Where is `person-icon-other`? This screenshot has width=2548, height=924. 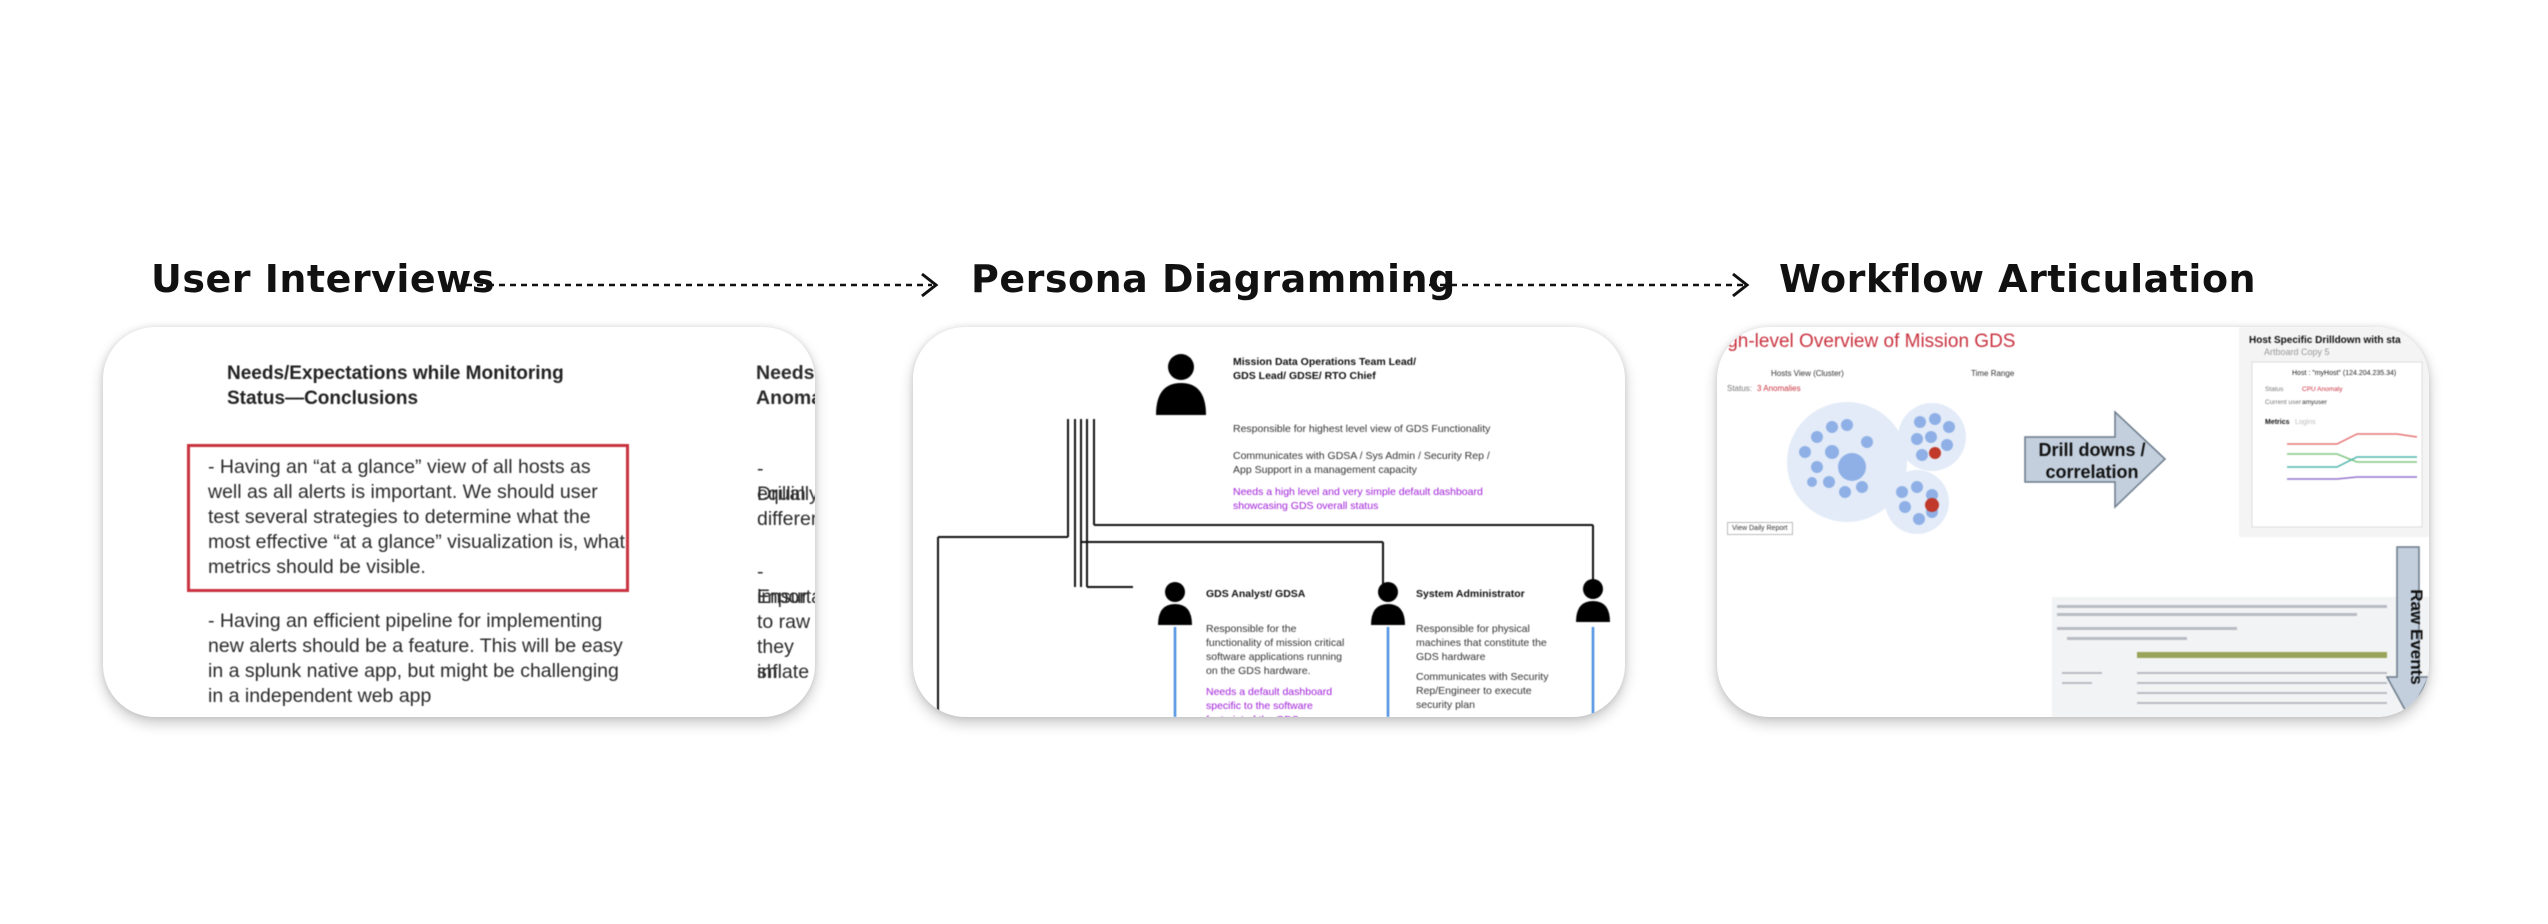
person-icon-other is located at coordinates (1593, 600).